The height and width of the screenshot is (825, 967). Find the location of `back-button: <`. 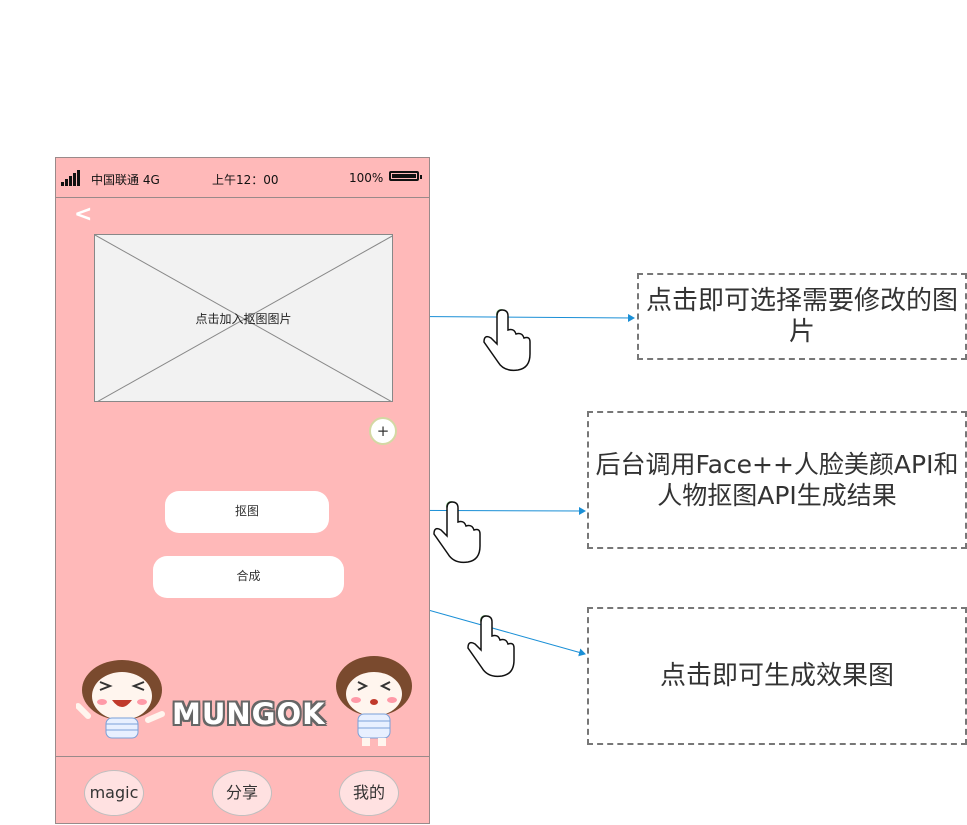

back-button: < is located at coordinates (83, 215).